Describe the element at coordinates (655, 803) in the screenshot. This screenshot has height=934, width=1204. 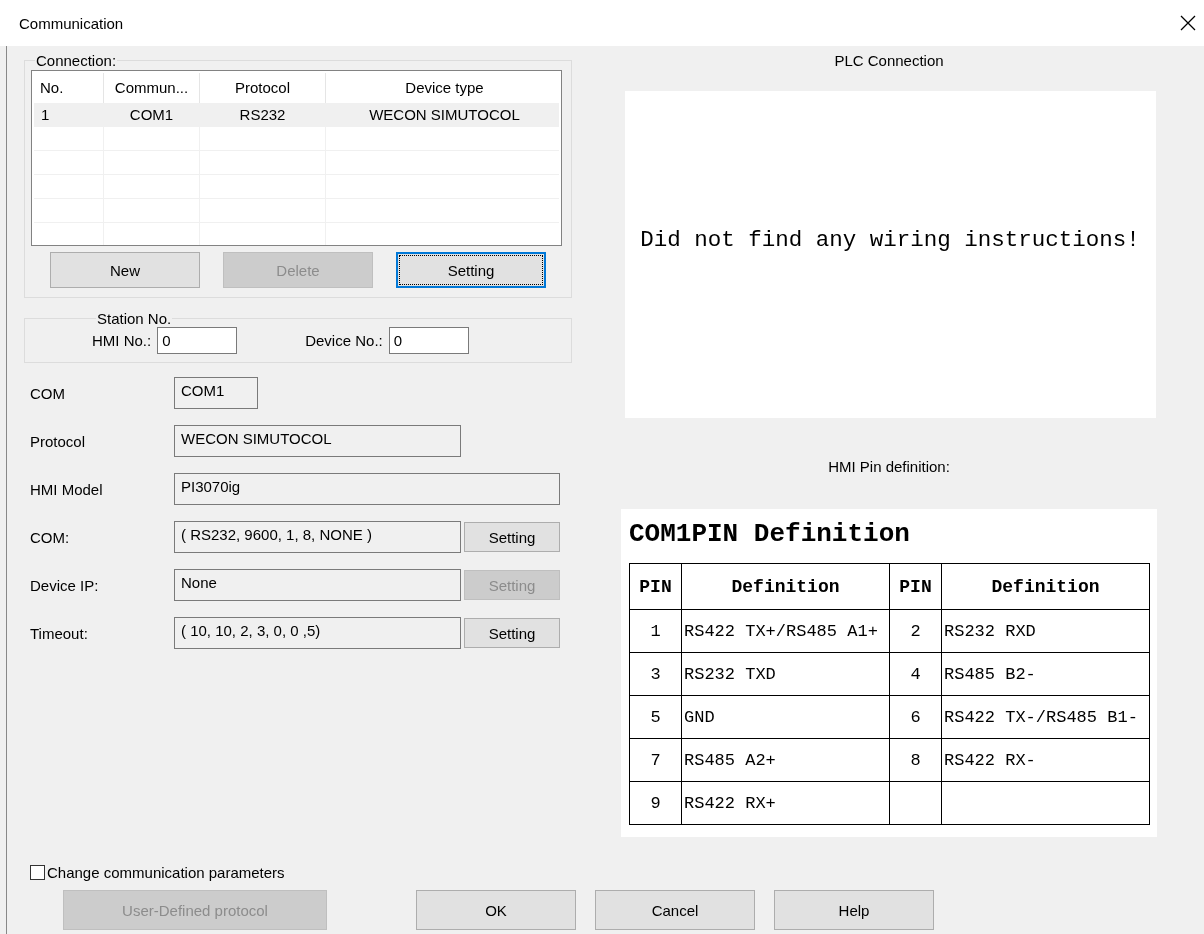
I see `table-cell: 9` at that location.